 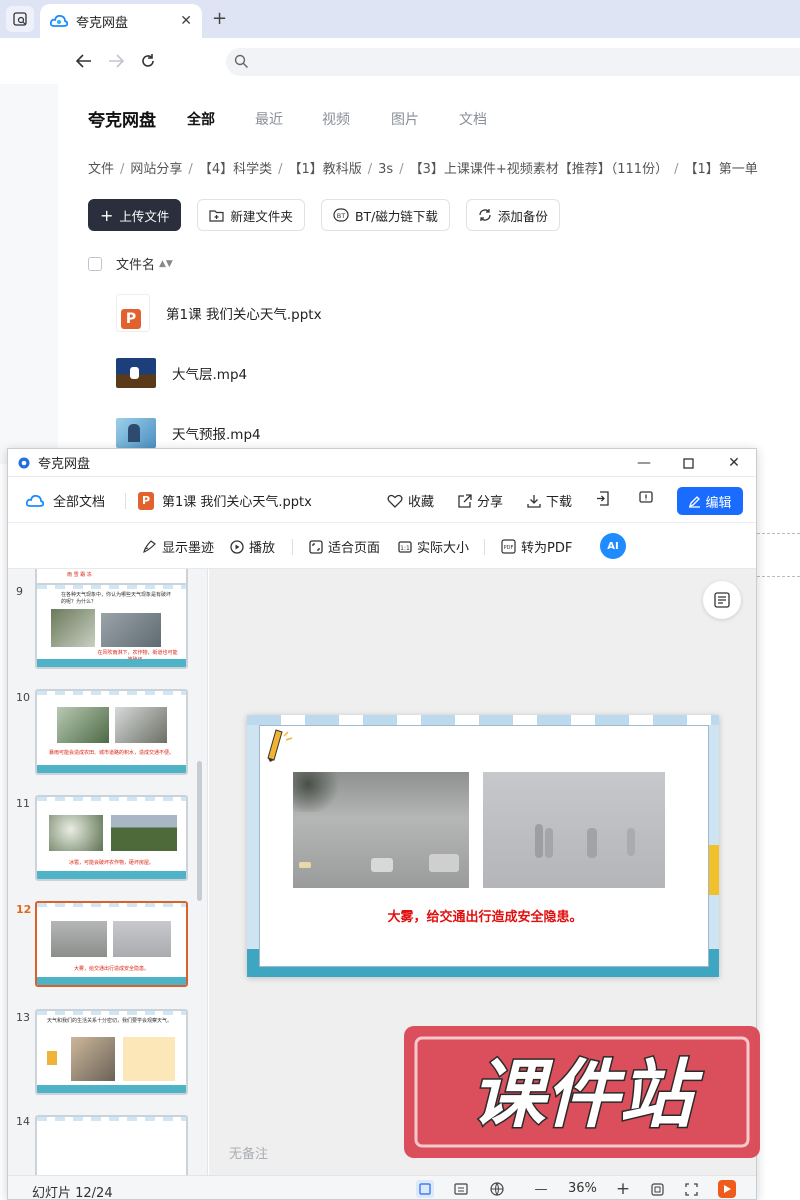 I want to click on slide-tool-icon, so click(x=722, y=600).